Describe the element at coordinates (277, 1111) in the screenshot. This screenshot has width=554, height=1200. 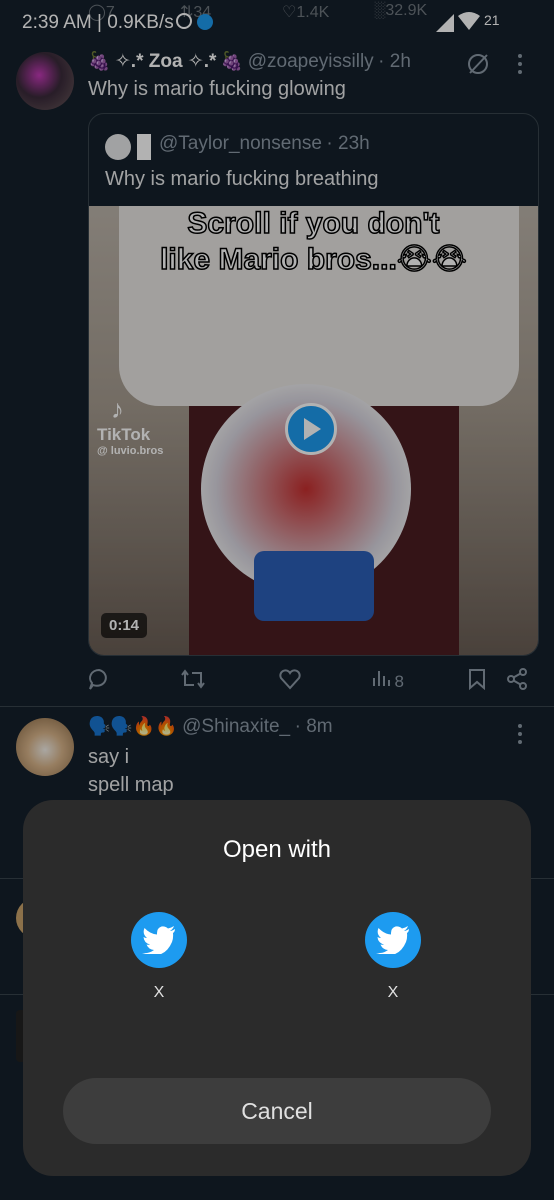
I see `cancel-button: Cancel` at that location.